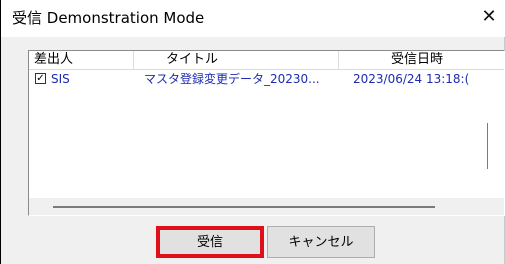 This screenshot has height=264, width=505. Describe the element at coordinates (489, 17) in the screenshot. I see `close-icon: ✕` at that location.